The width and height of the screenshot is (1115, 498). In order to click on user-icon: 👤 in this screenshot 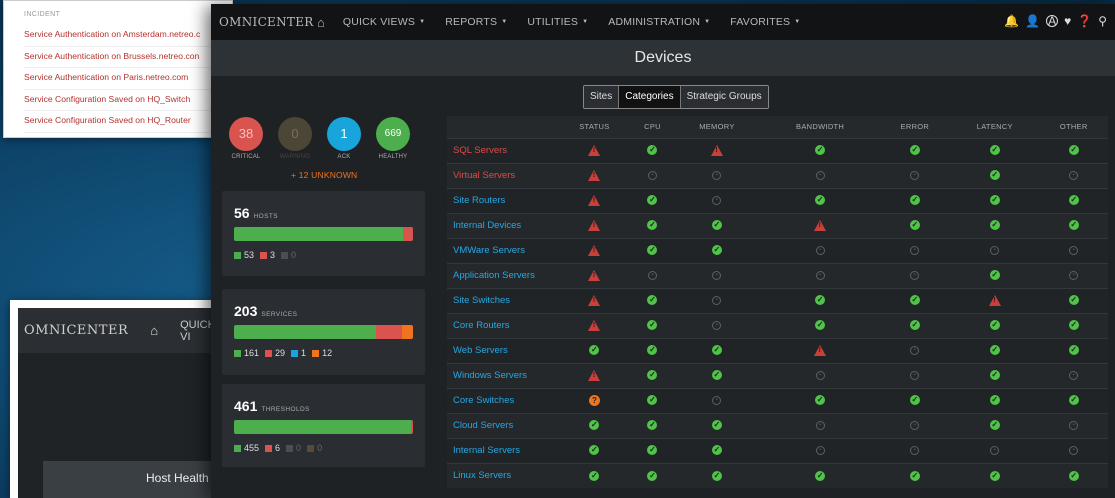, I will do `click(1032, 21)`.